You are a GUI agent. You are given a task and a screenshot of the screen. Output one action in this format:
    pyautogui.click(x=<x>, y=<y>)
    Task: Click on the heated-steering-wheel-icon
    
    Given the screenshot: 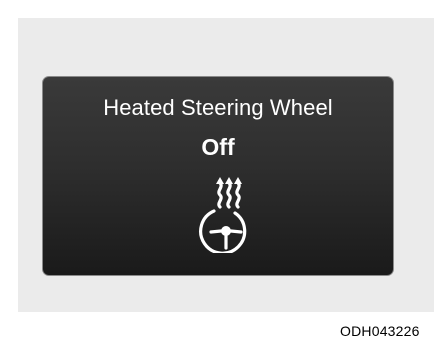 What is the action you would take?
    pyautogui.click(x=225, y=212)
    